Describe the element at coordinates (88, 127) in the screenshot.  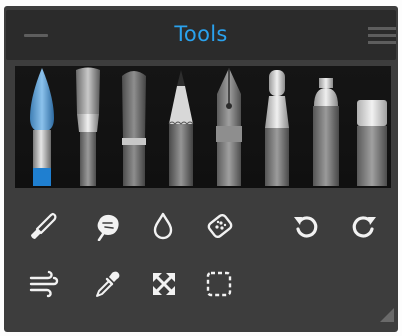
I see `brush-flat` at that location.